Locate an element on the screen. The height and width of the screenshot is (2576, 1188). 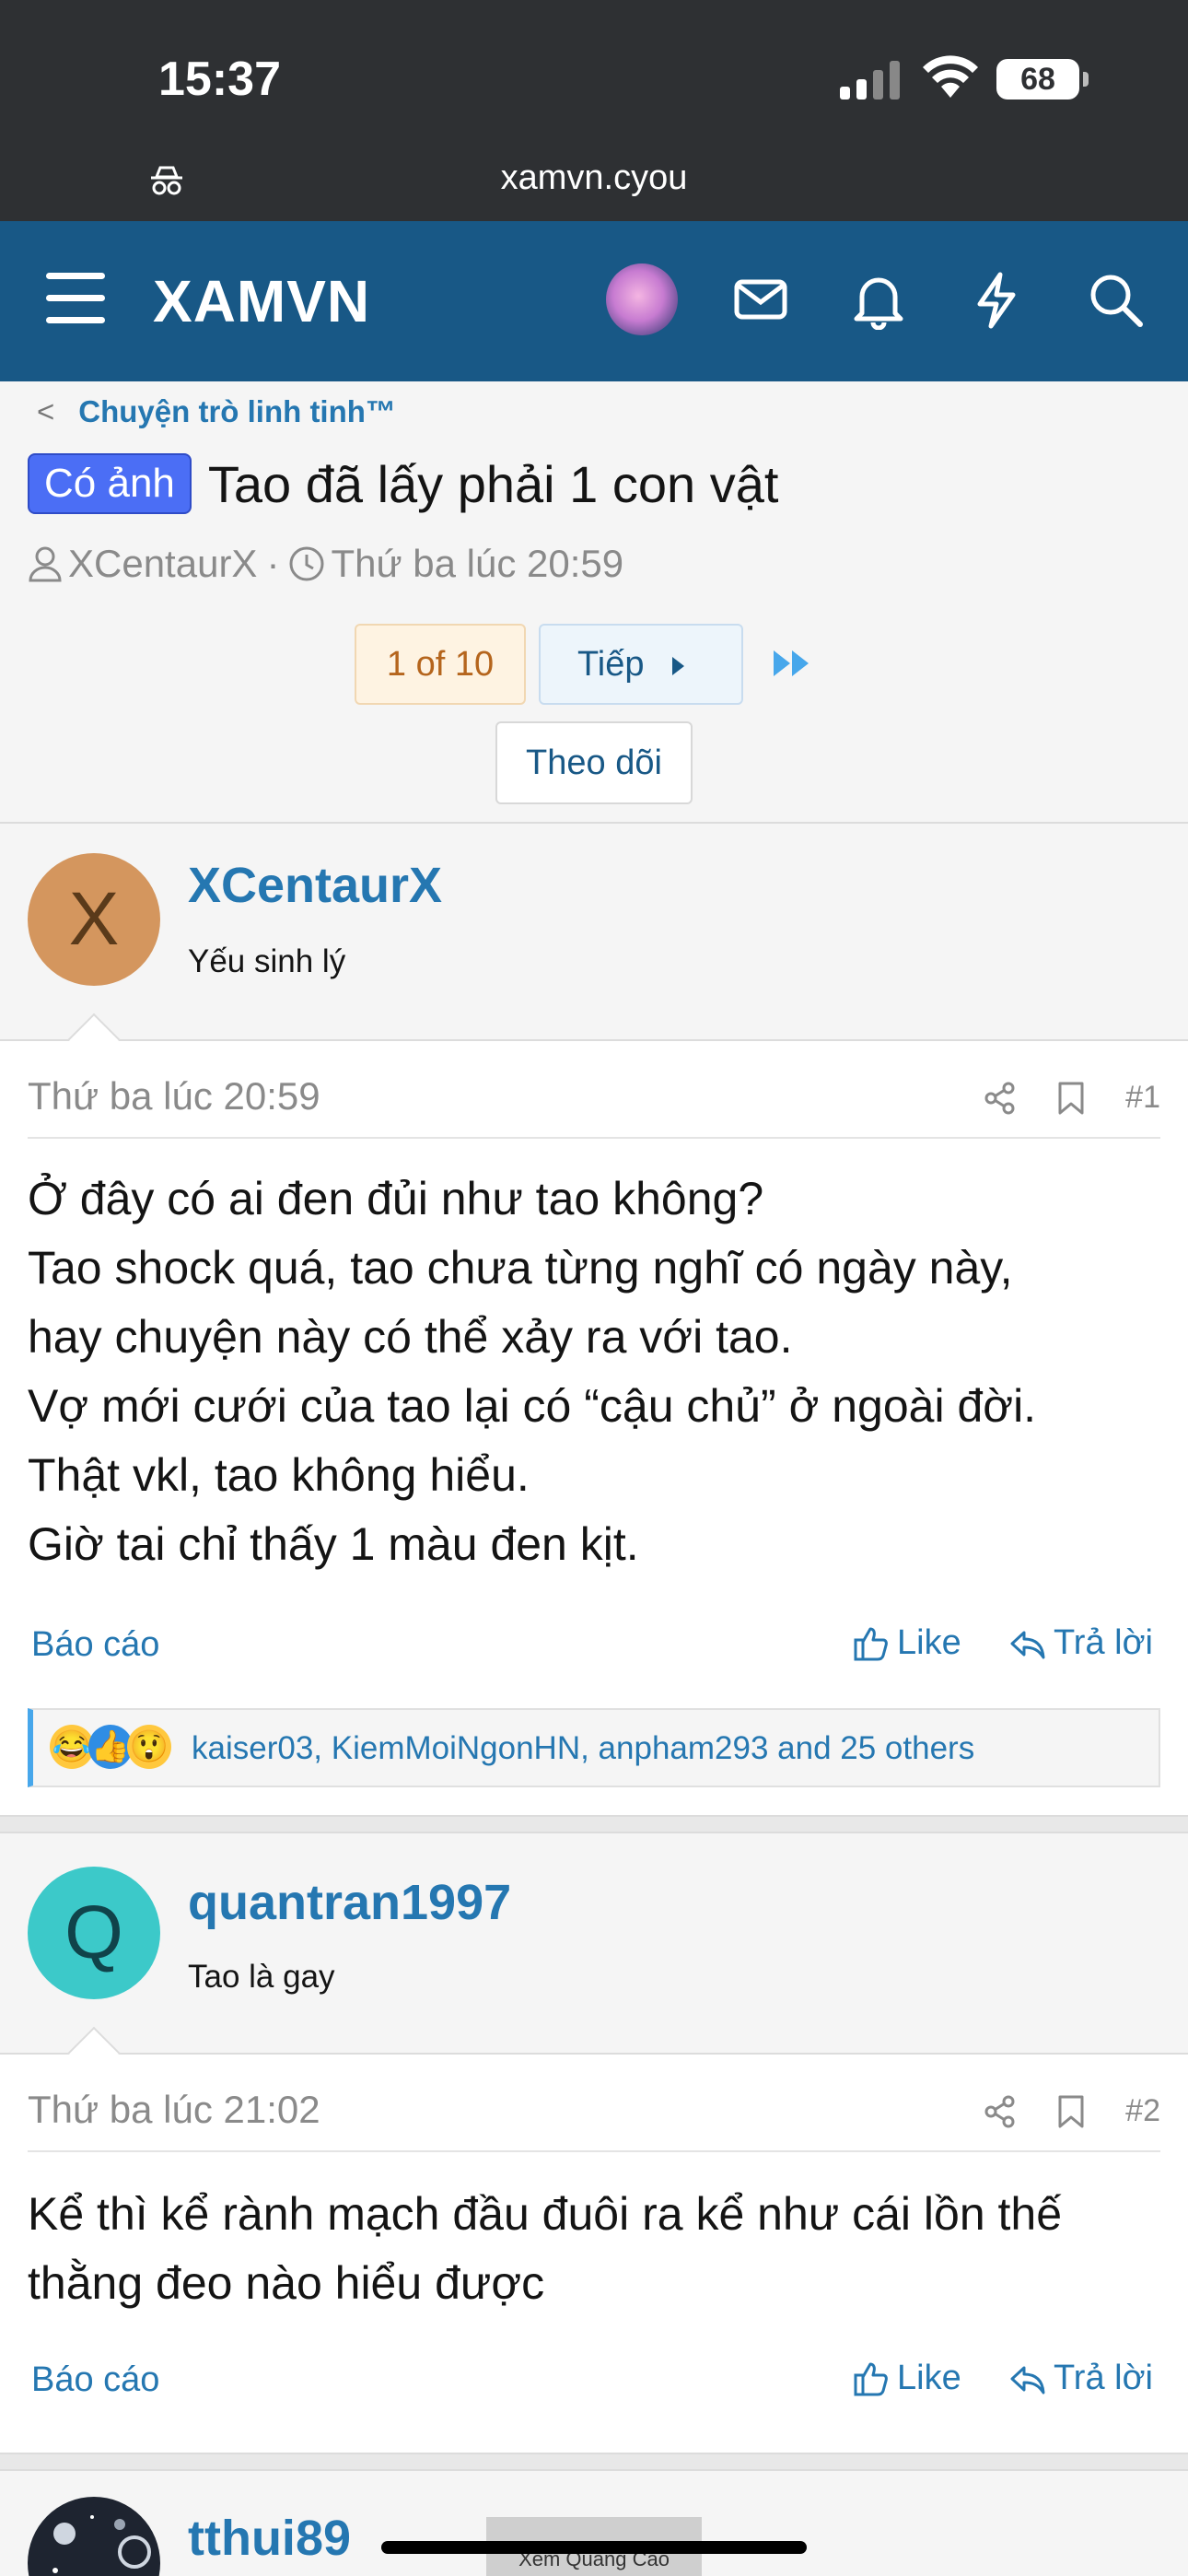
last-page-icon is located at coordinates (793, 663).